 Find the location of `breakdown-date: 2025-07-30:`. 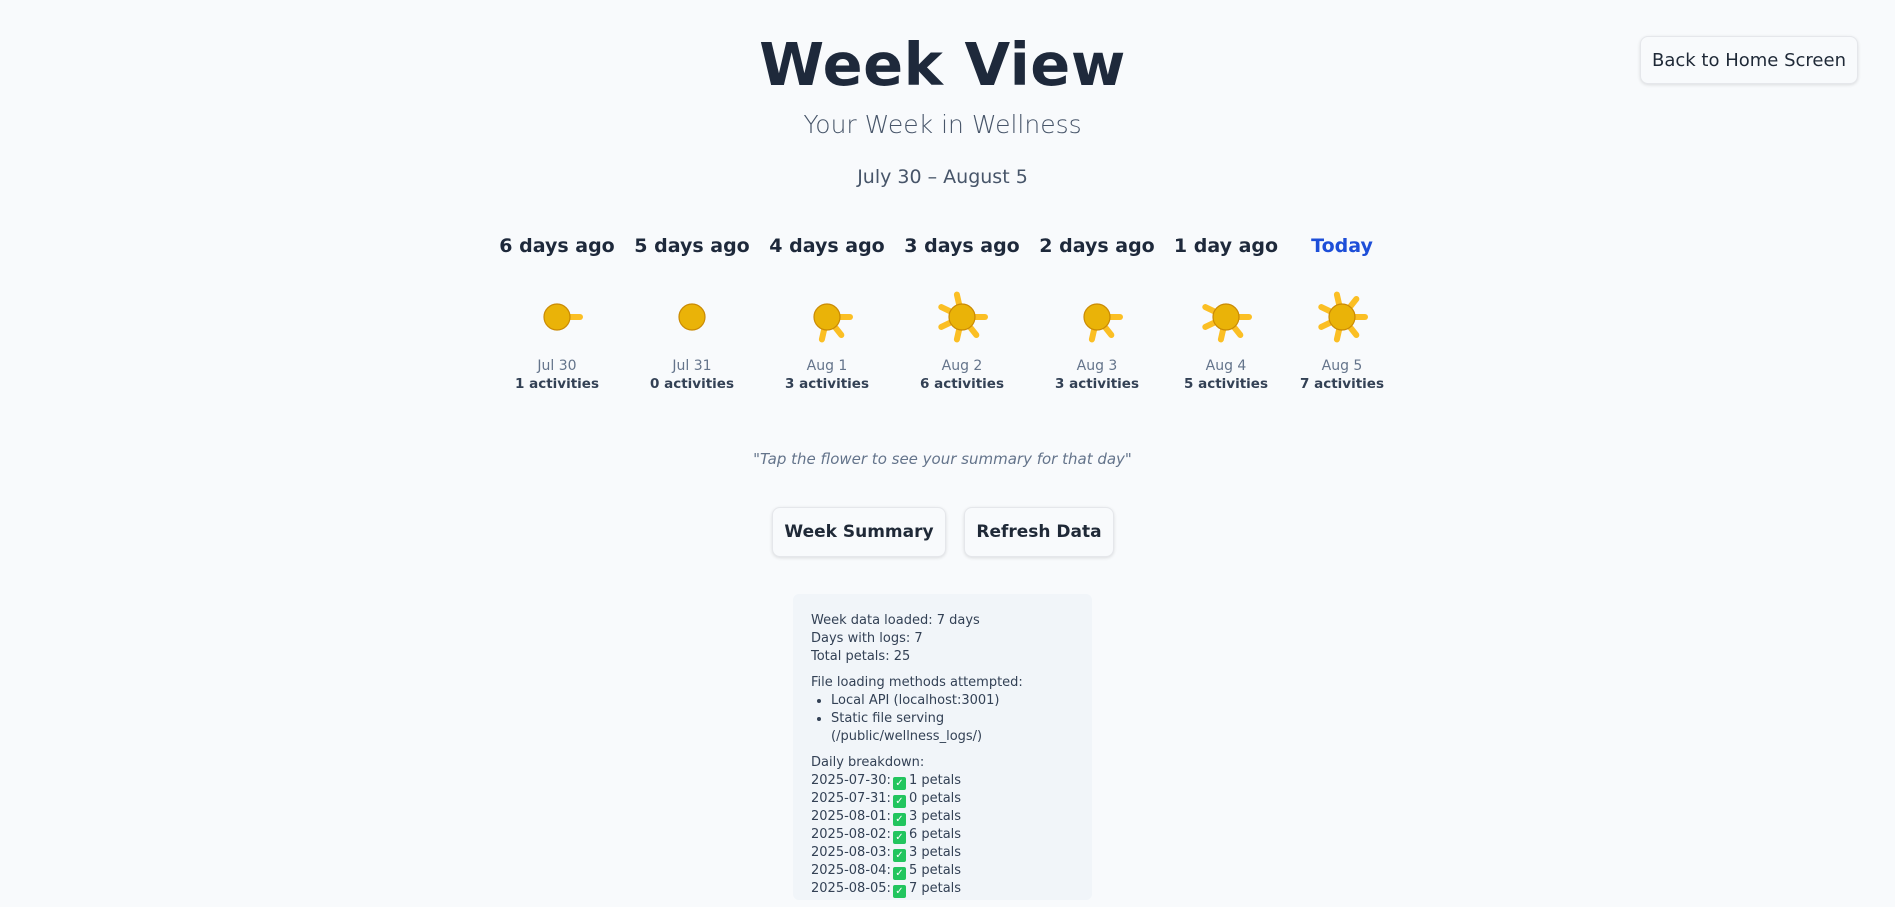

breakdown-date: 2025-07-30: is located at coordinates (851, 780).